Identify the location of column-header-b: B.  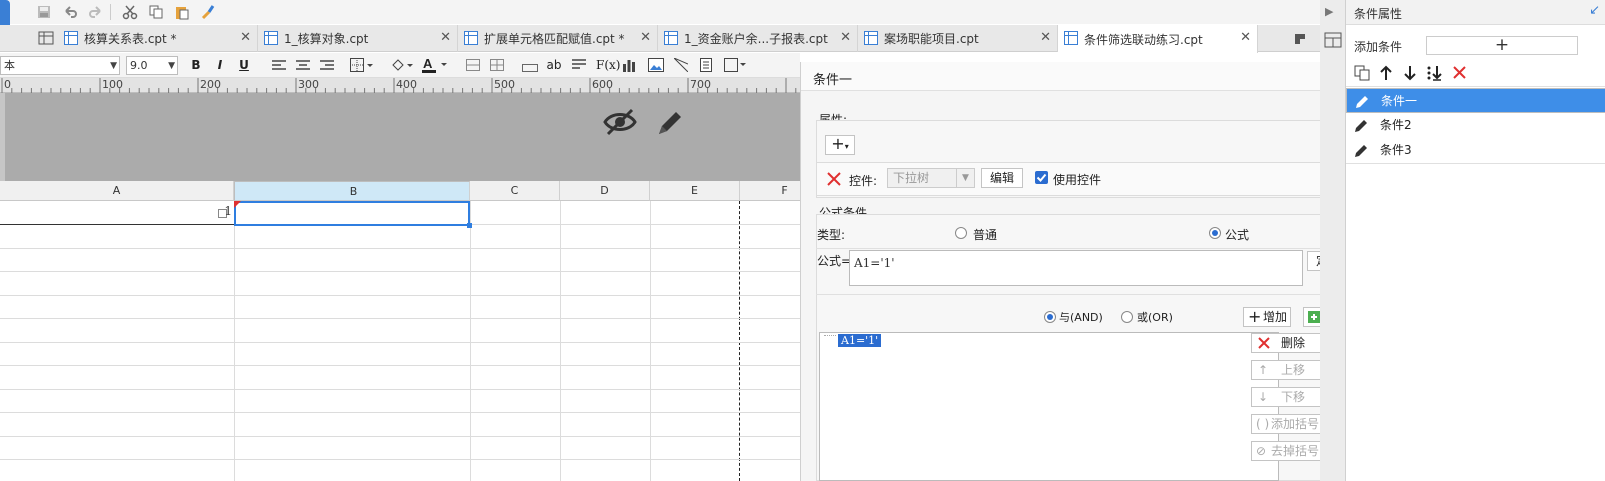
(352, 191).